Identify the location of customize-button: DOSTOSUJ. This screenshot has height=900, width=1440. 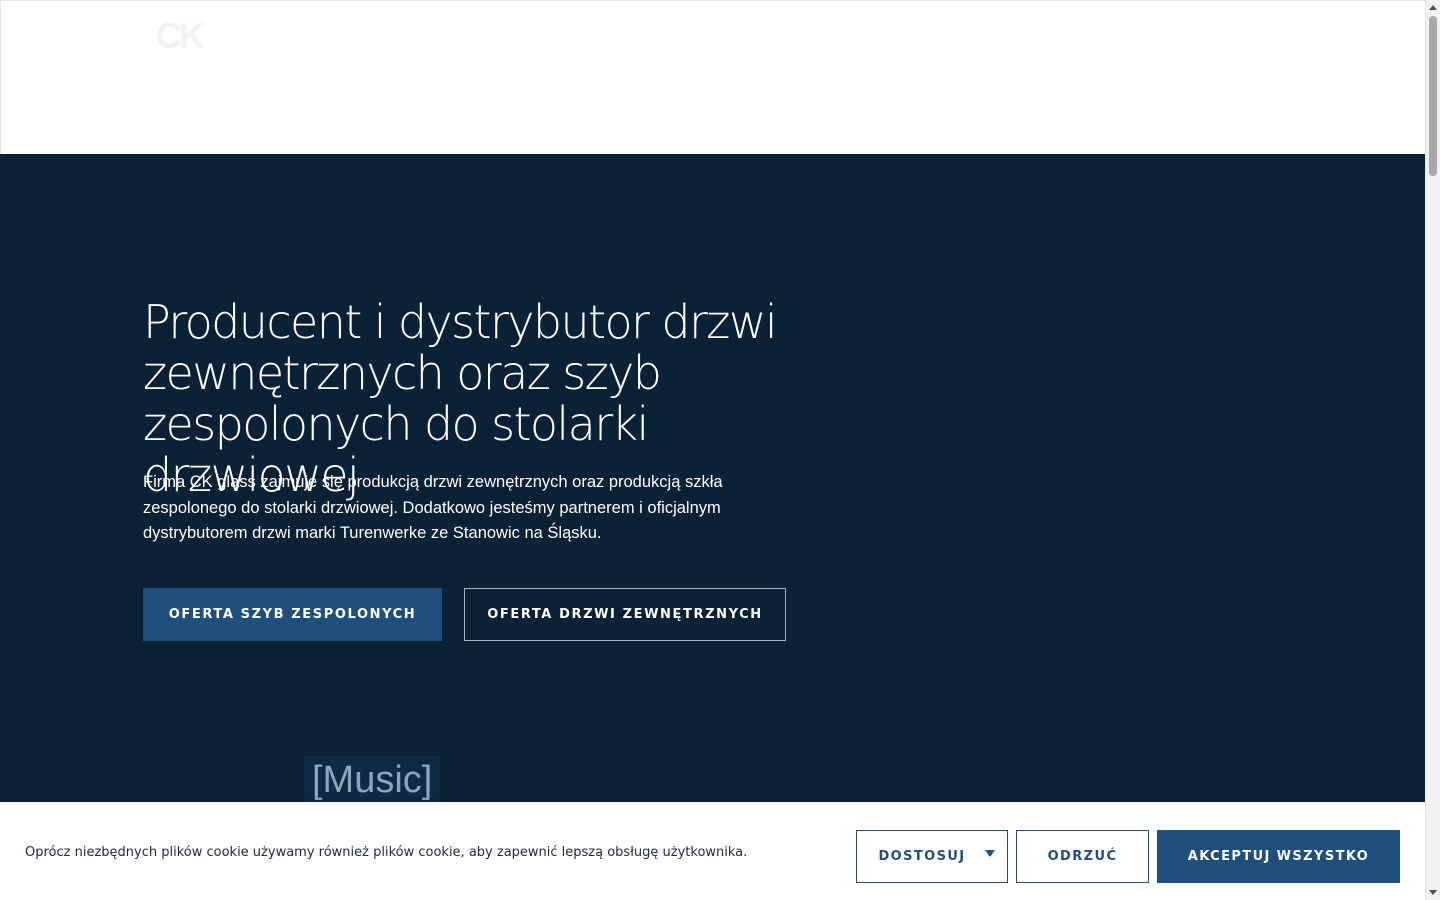
(932, 856).